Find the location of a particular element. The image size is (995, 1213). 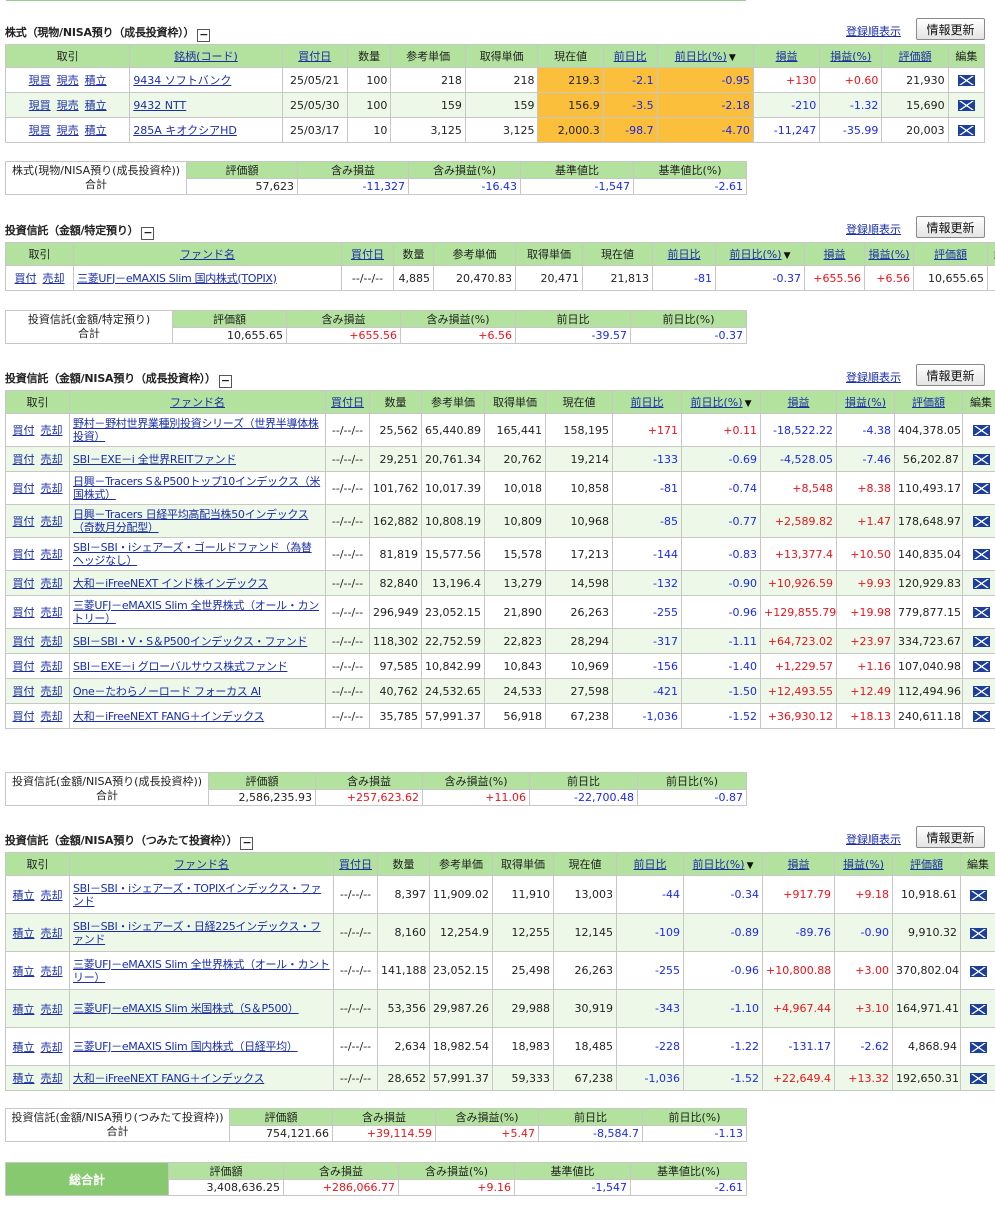

fund-name-link: 三菱UFJ－eMAXIS Slim 米国株式（S＆P500） is located at coordinates (186, 1008).